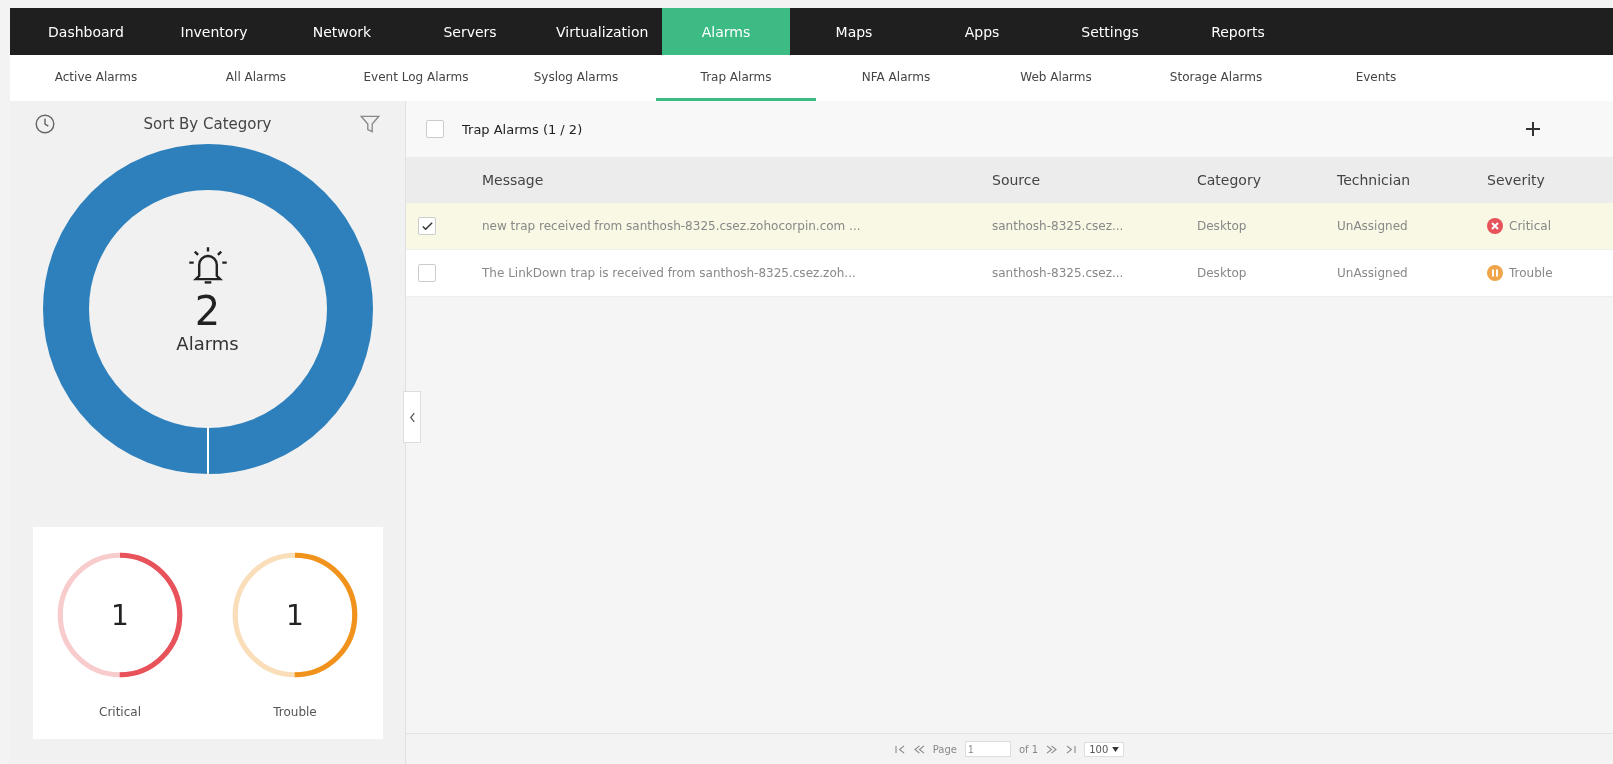 This screenshot has width=1613, height=764. I want to click on add-icon, so click(1533, 129).